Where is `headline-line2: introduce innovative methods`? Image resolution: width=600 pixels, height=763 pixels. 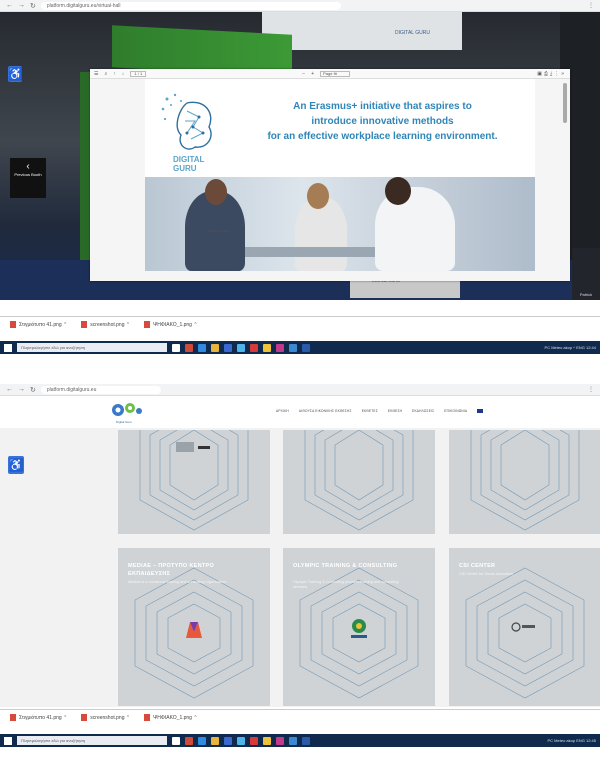 headline-line2: introduce innovative methods is located at coordinates (382, 121).